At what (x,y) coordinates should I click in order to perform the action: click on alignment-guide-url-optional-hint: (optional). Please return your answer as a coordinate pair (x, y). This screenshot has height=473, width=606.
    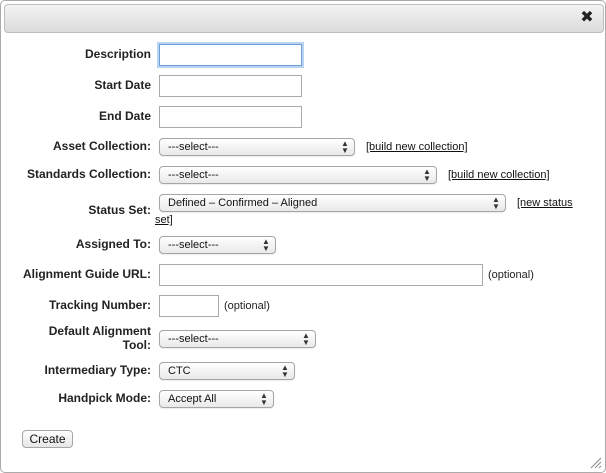
    Looking at the image, I should click on (511, 275).